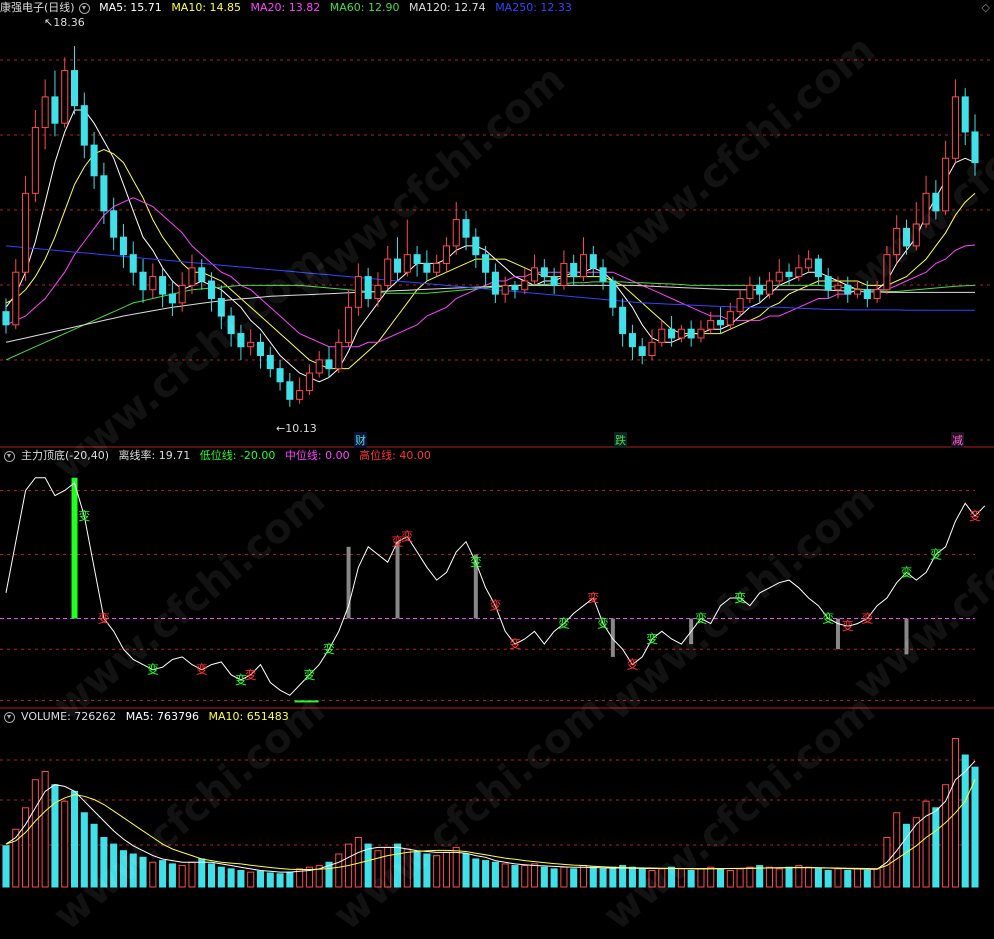  I want to click on osc-low-marker, so click(306, 701).